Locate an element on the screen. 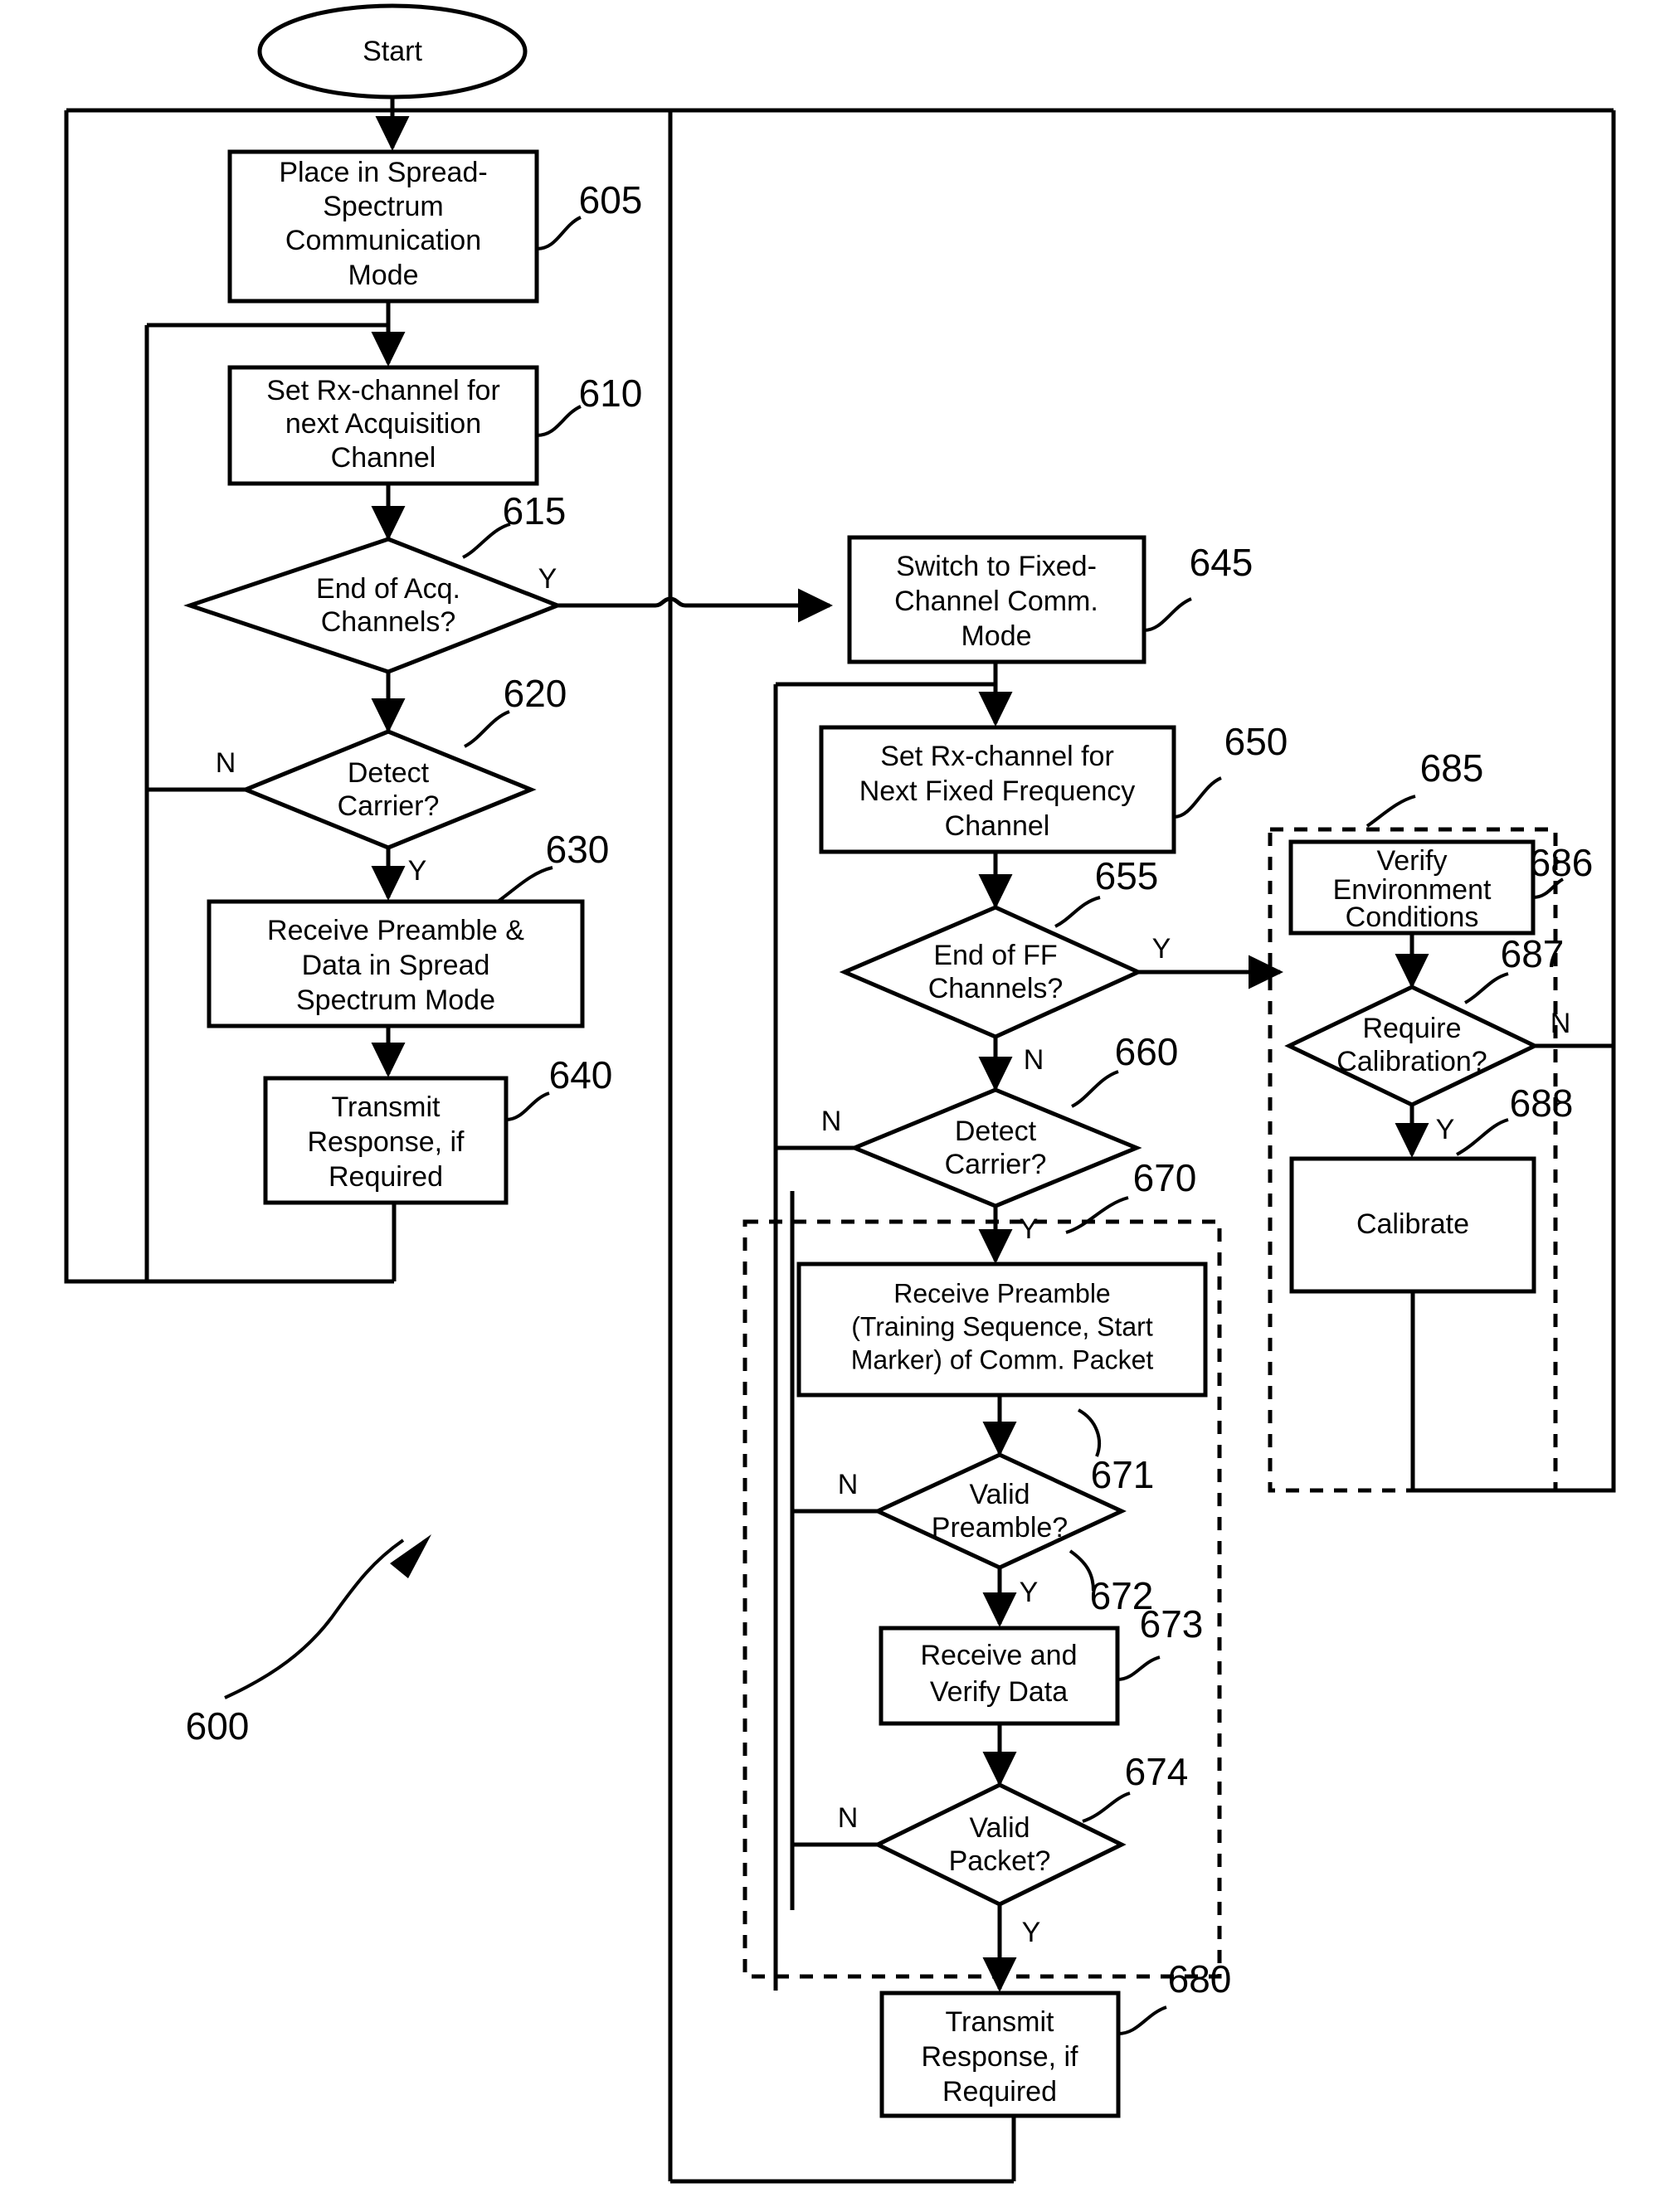  process-605-line1: Place in Spread- is located at coordinates (383, 172).